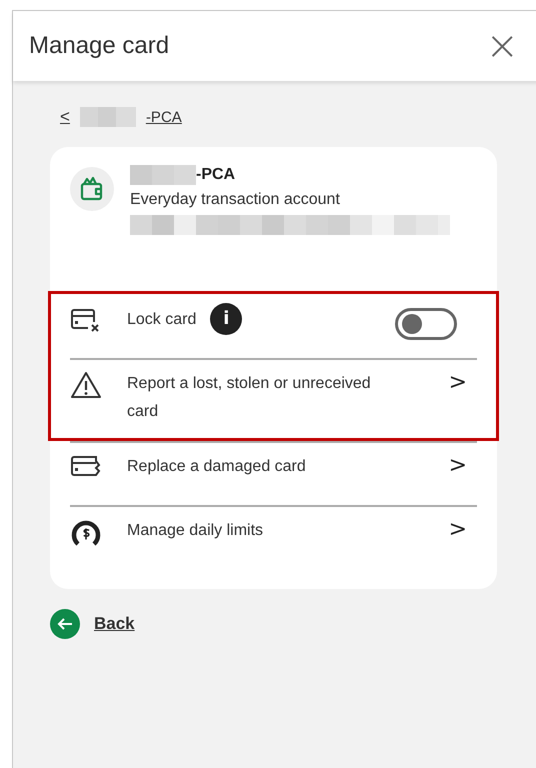 The image size is (536, 768). Describe the element at coordinates (121, 117) in the screenshot. I see `breadcrumb-link: < -PCA` at that location.